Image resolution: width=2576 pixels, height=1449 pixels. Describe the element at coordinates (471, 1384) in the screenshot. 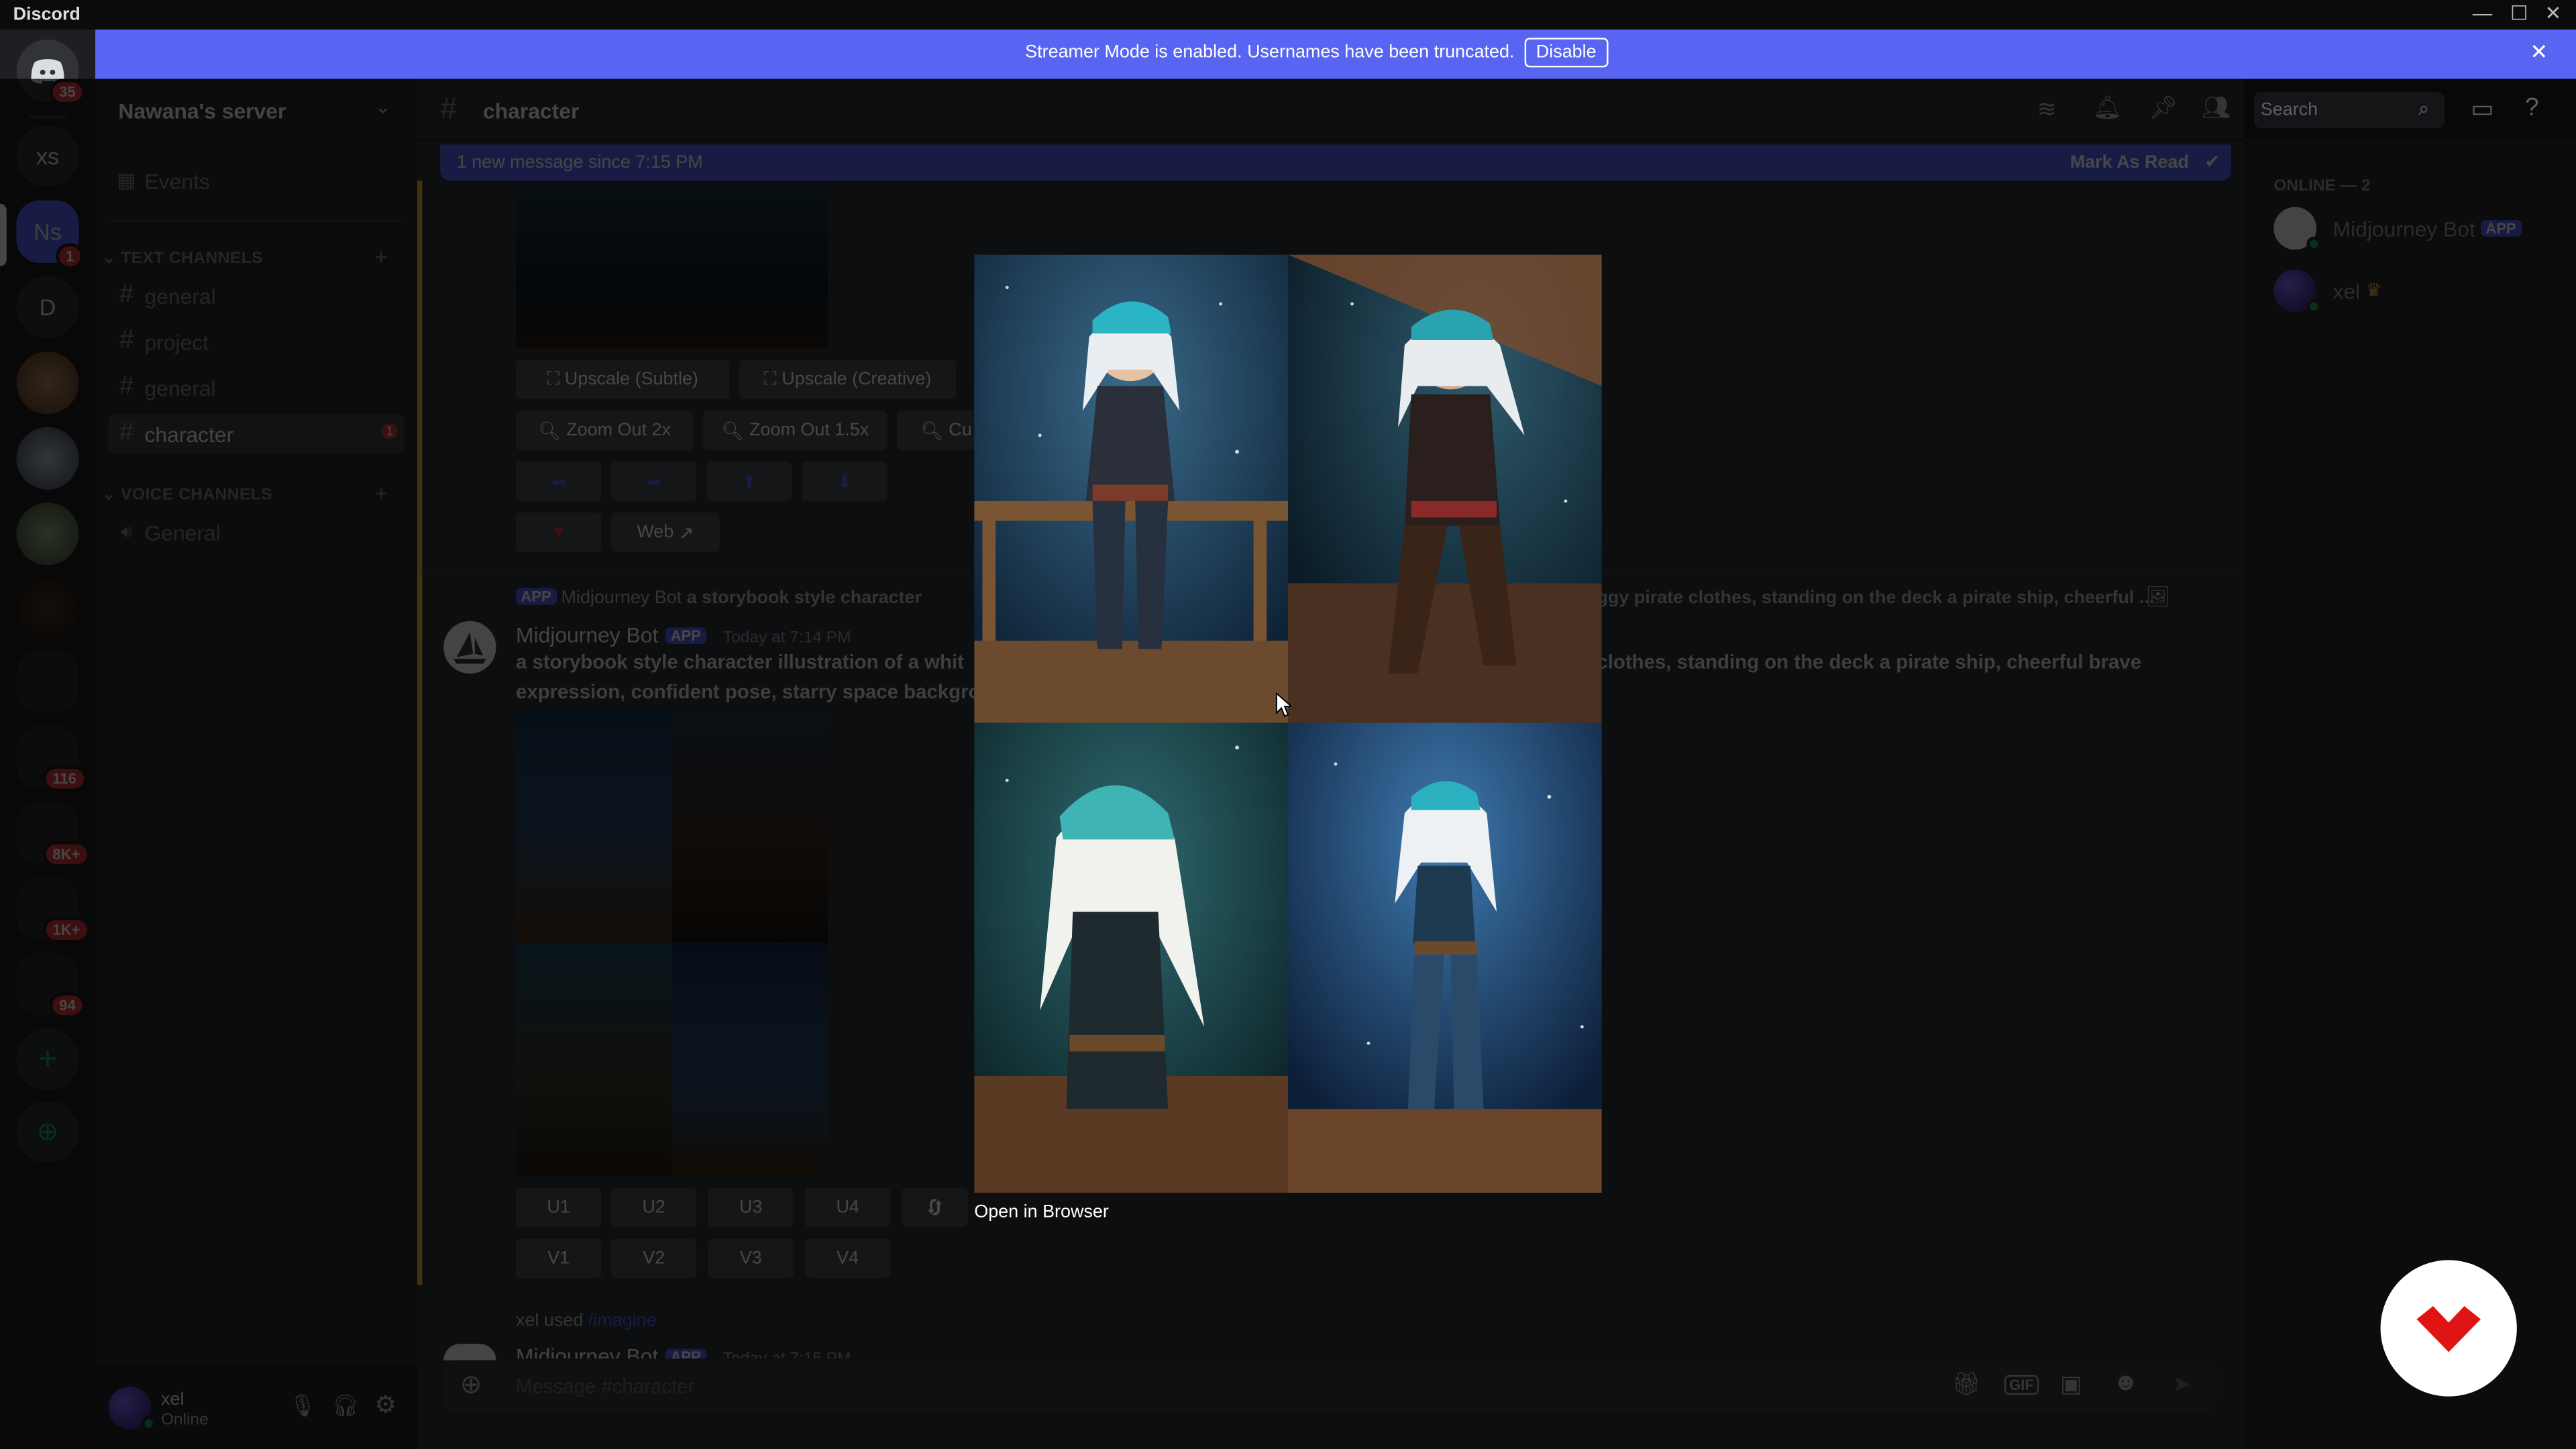

I see `add-attachment-icon: ⊕` at that location.